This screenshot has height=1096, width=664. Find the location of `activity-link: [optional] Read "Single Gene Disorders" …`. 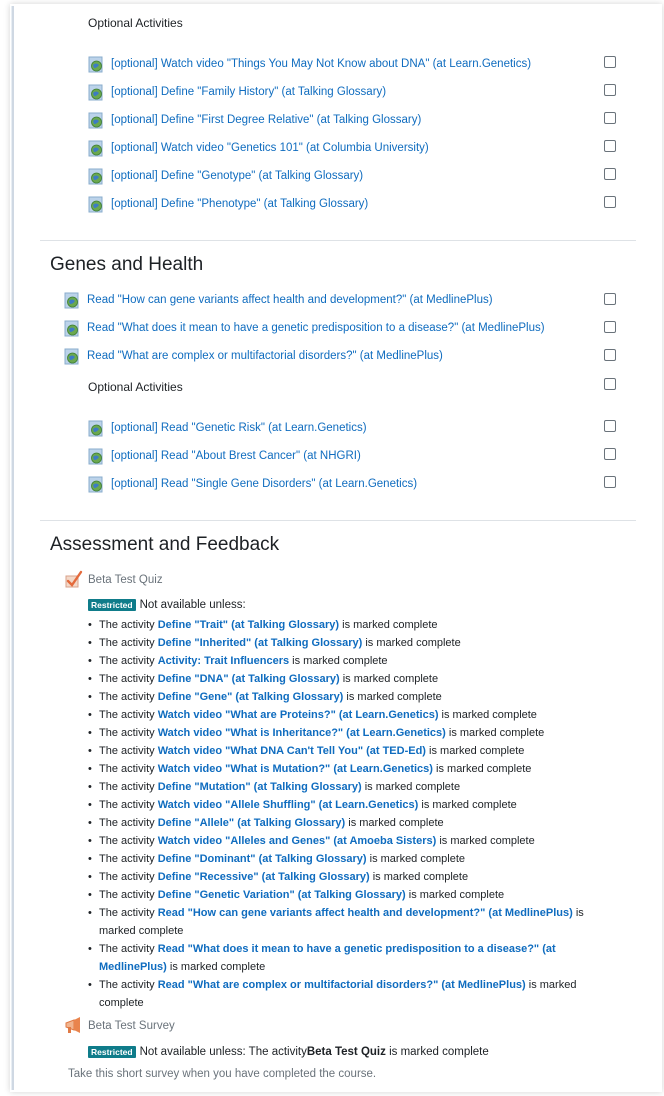

activity-link: [optional] Read "Single Gene Disorders" … is located at coordinates (264, 484).